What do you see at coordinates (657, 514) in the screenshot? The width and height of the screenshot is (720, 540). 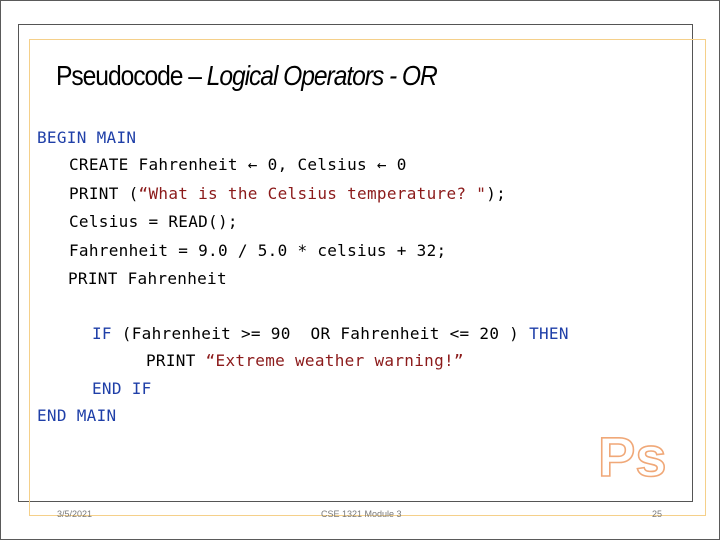 I see `footer-page-number: 25` at bounding box center [657, 514].